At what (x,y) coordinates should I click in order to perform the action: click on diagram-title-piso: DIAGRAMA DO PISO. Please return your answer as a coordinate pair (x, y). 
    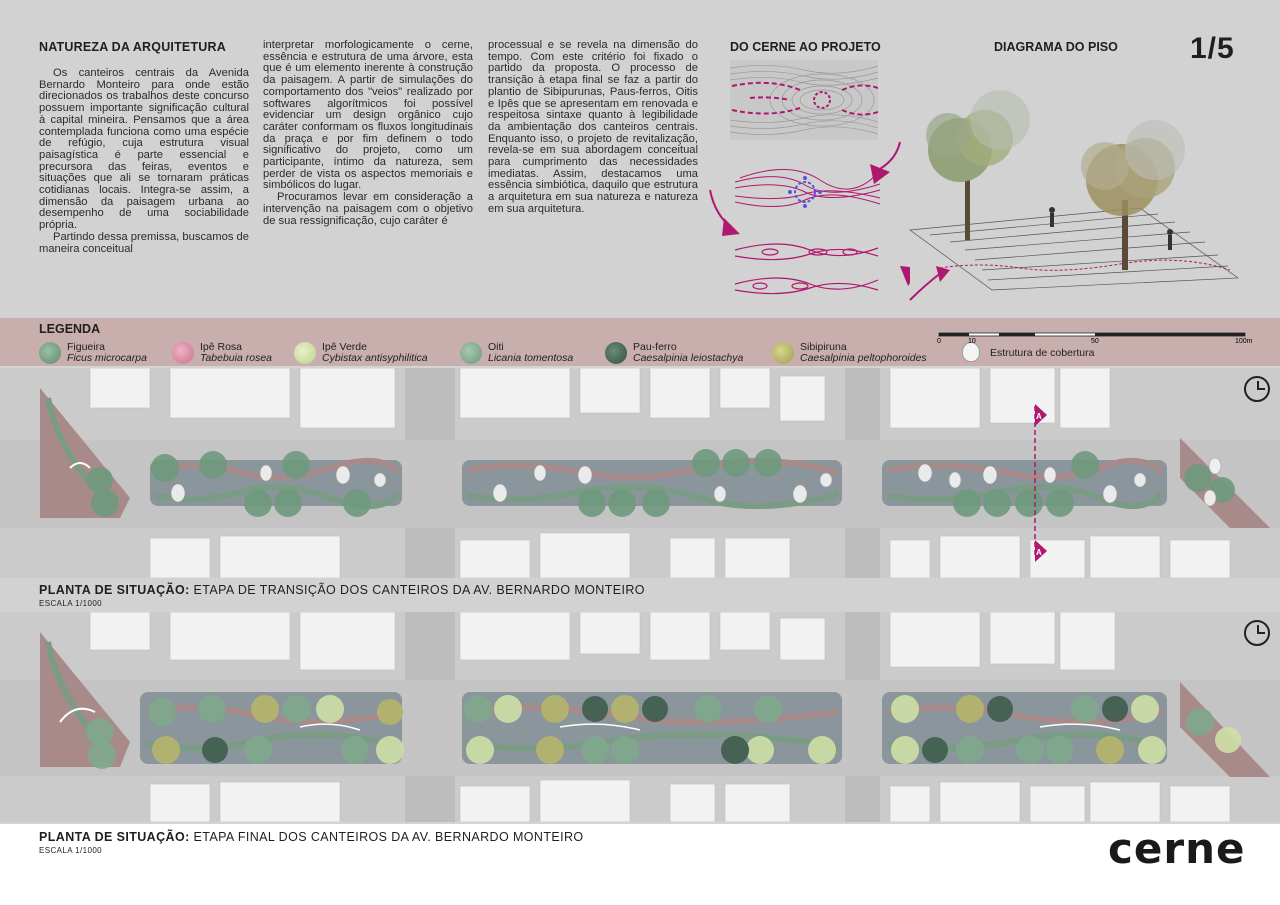
    Looking at the image, I should click on (1056, 47).